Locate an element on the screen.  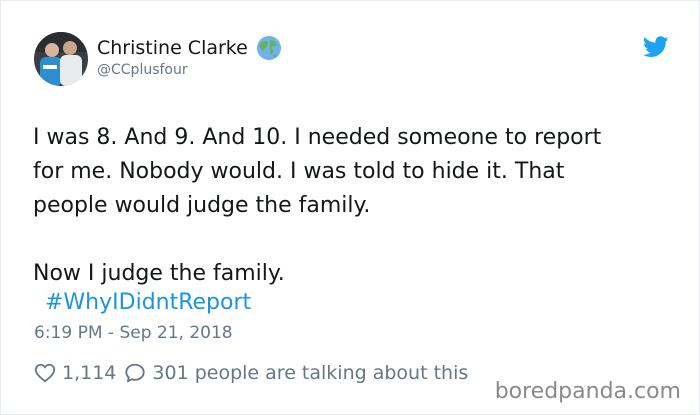
watermark: boredpanda.com is located at coordinates (587, 391).